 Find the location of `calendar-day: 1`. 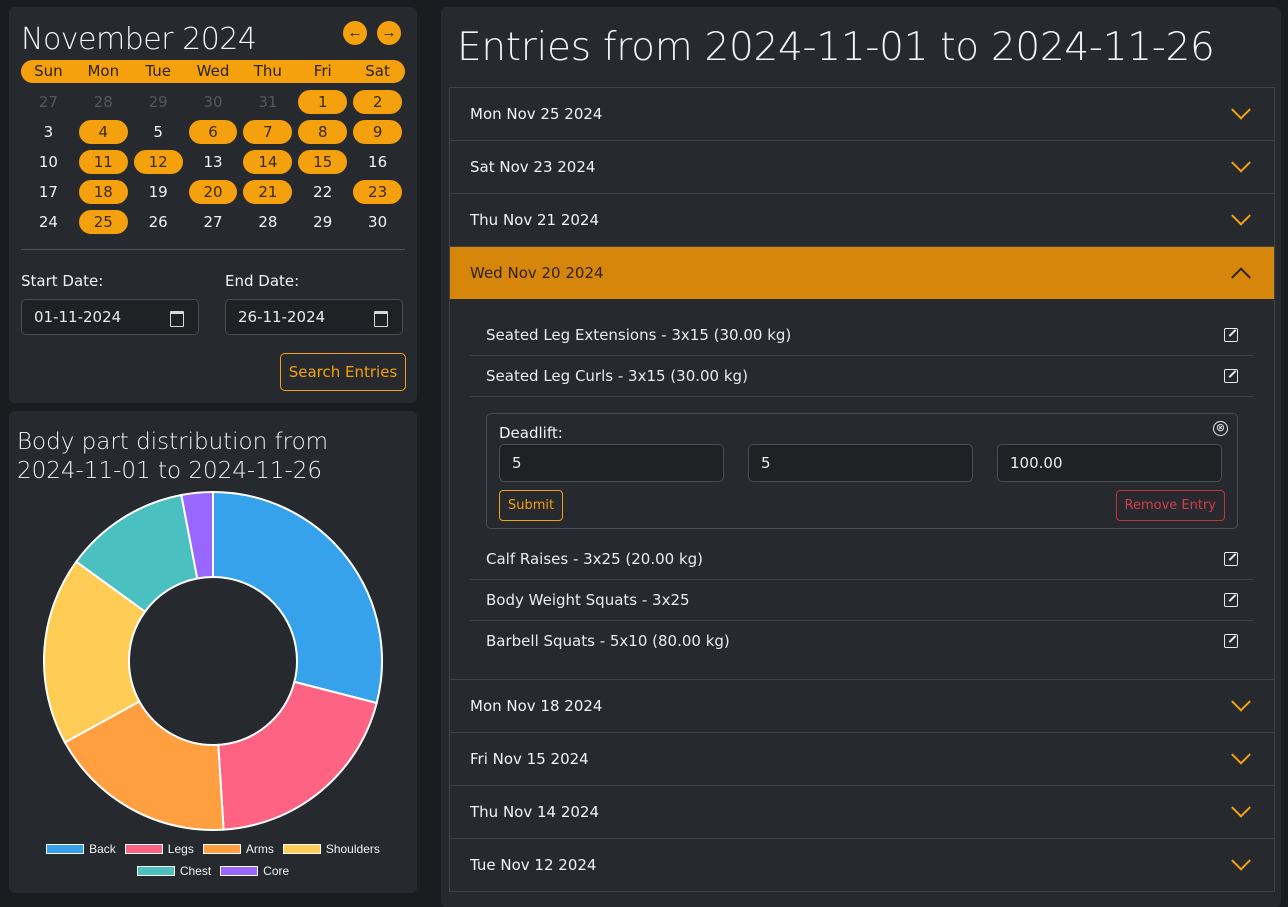

calendar-day: 1 is located at coordinates (323, 102).